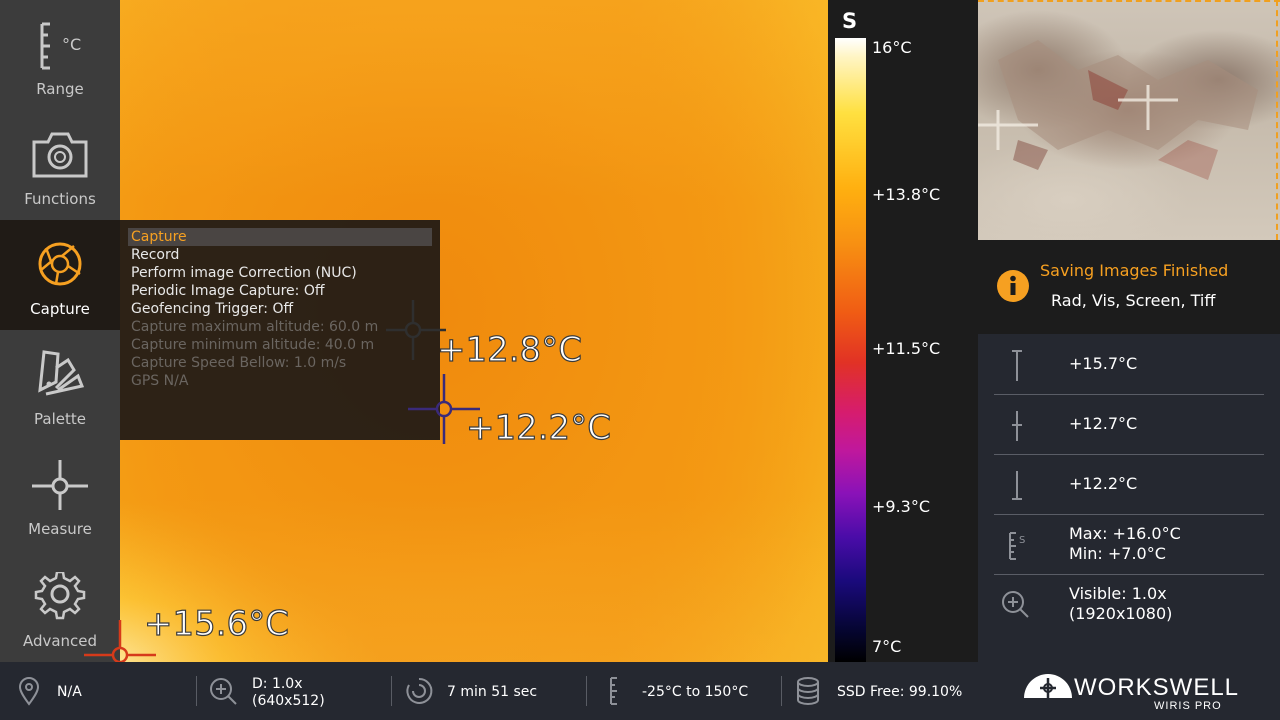 The image size is (1280, 720). Describe the element at coordinates (1017, 546) in the screenshot. I see `range-icon: S` at that location.